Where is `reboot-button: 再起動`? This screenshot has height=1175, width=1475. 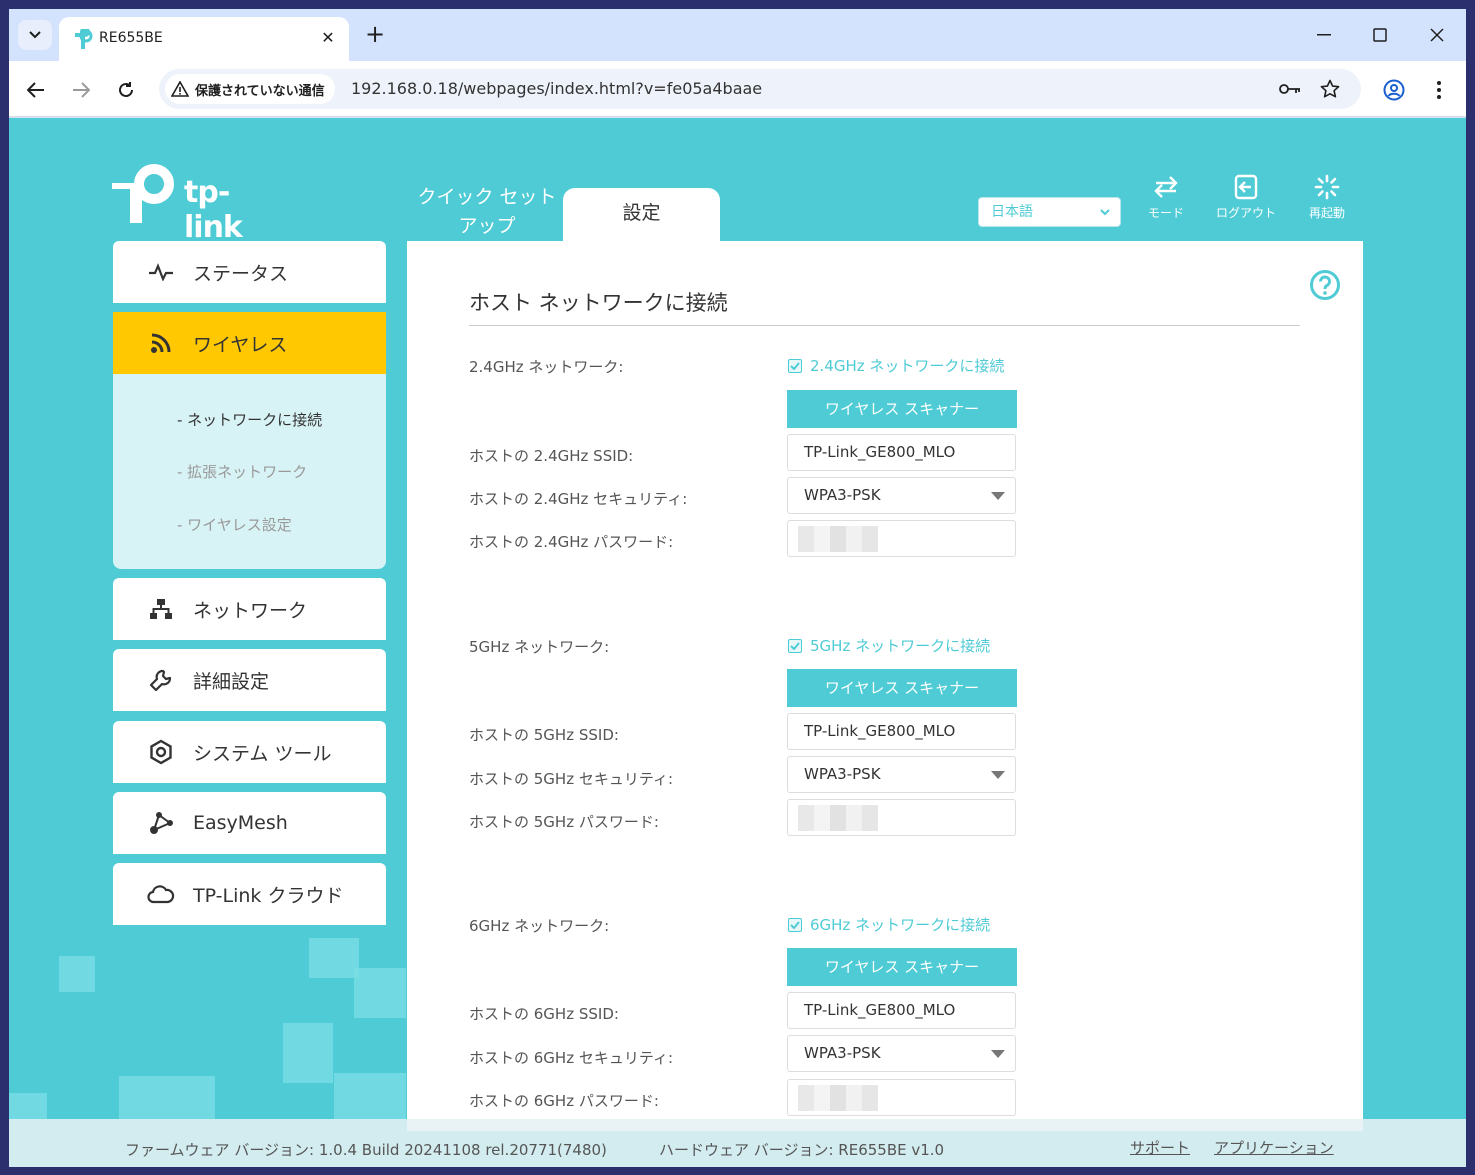 reboot-button: 再起動 is located at coordinates (1327, 197).